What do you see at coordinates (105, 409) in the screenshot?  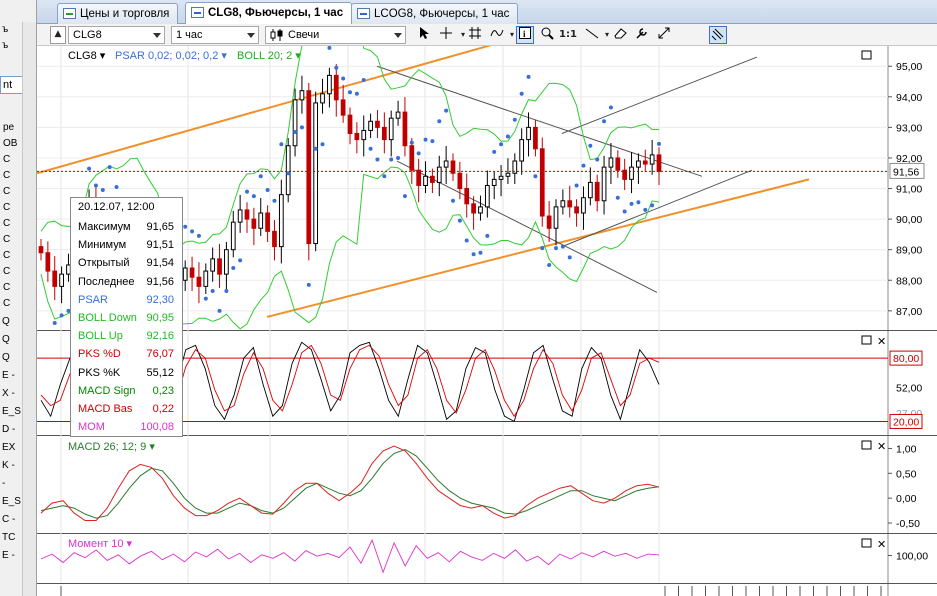 I see `tooltip-key: MACD Bas` at bounding box center [105, 409].